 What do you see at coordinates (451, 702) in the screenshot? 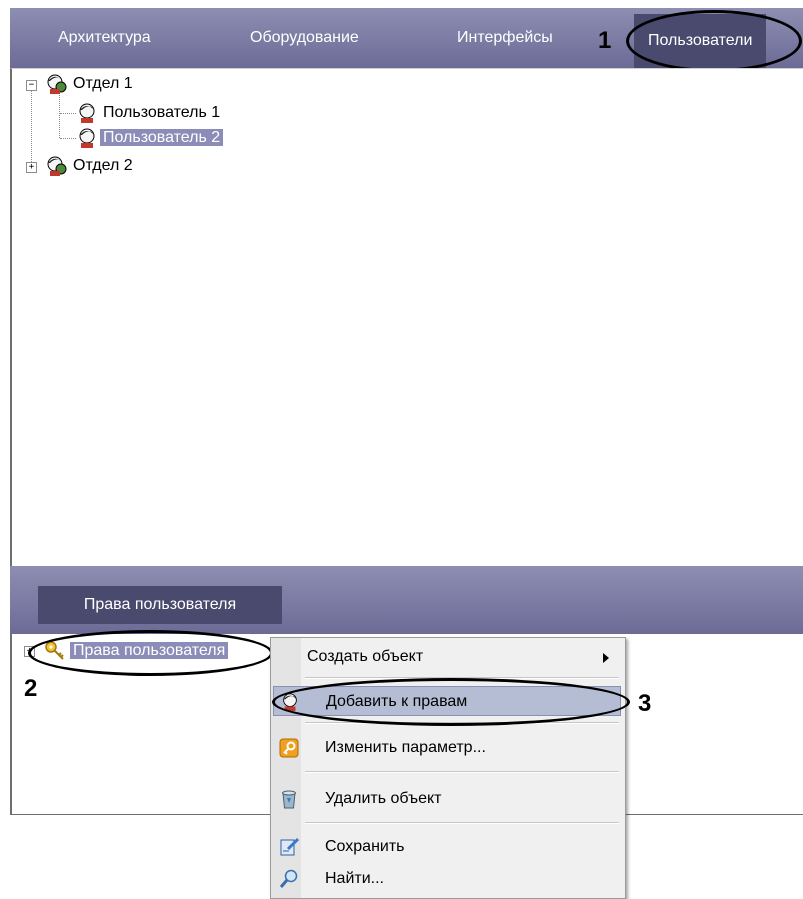
I see `callout-ellipse-add-to-rights` at bounding box center [451, 702].